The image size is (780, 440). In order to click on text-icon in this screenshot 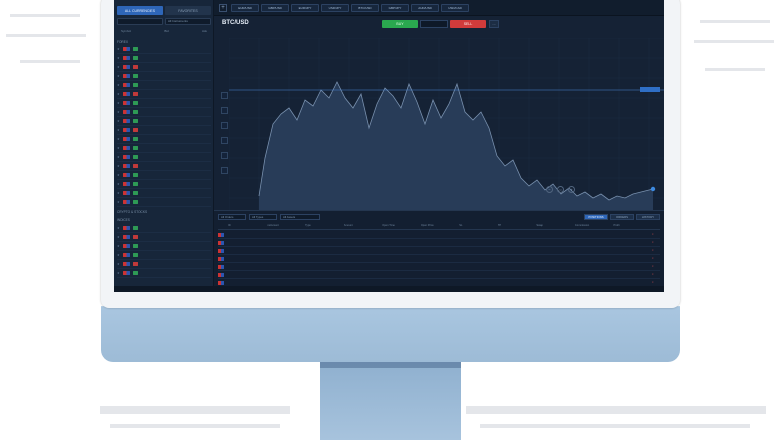, I will do `click(224, 155)`.